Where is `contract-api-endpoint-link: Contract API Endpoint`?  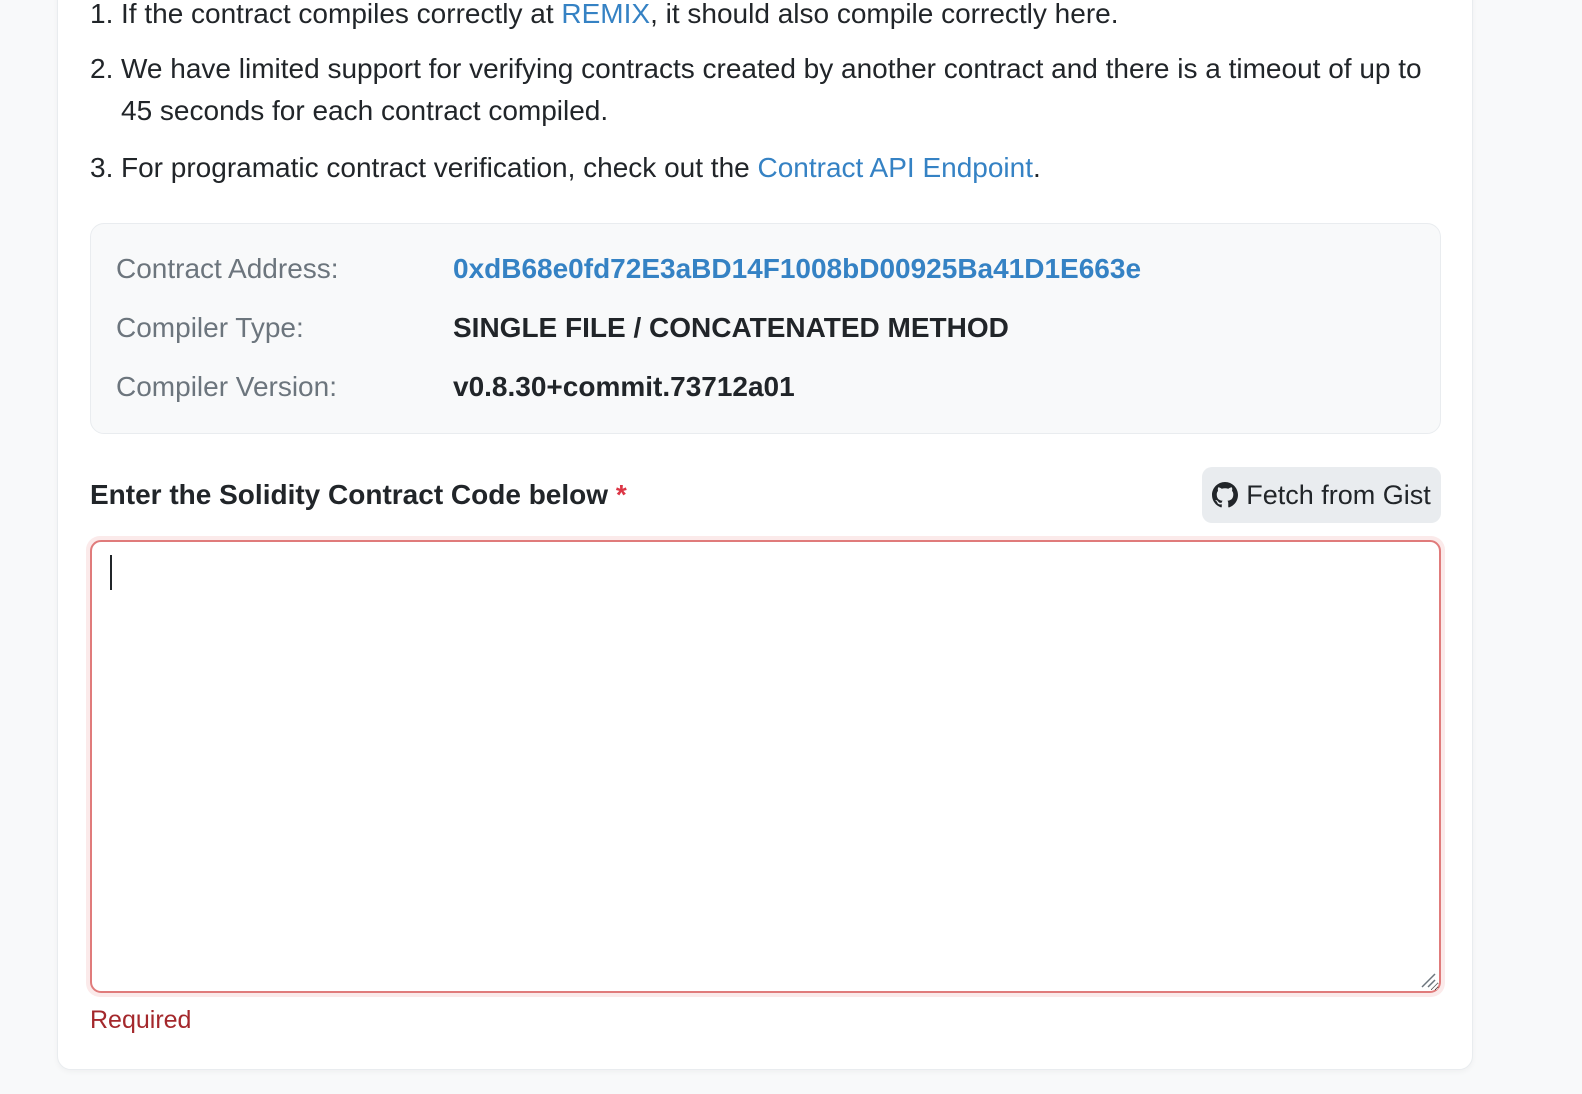 contract-api-endpoint-link: Contract API Endpoint is located at coordinates (896, 167).